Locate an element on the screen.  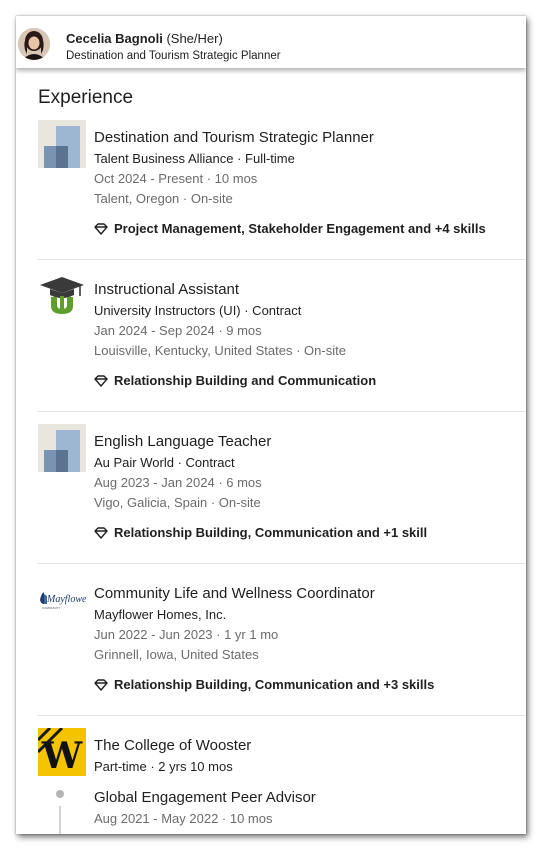
company-employment-type: University Instructors (UI) · Contract is located at coordinates (198, 310).